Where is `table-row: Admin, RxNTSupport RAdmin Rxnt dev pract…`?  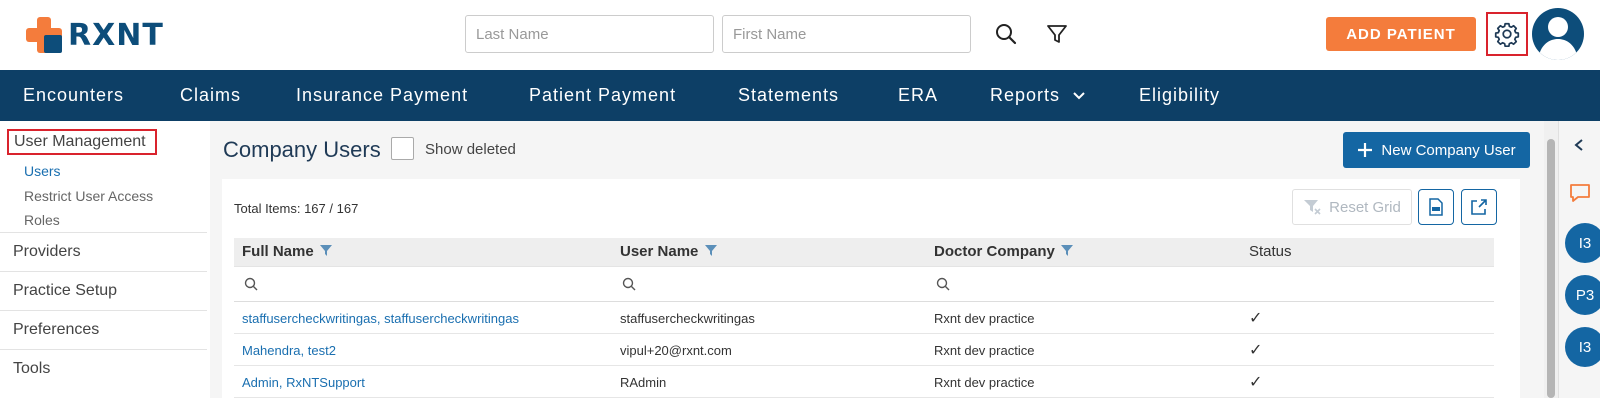
table-row: Admin, RxNTSupport RAdmin Rxnt dev pract… is located at coordinates (864, 382).